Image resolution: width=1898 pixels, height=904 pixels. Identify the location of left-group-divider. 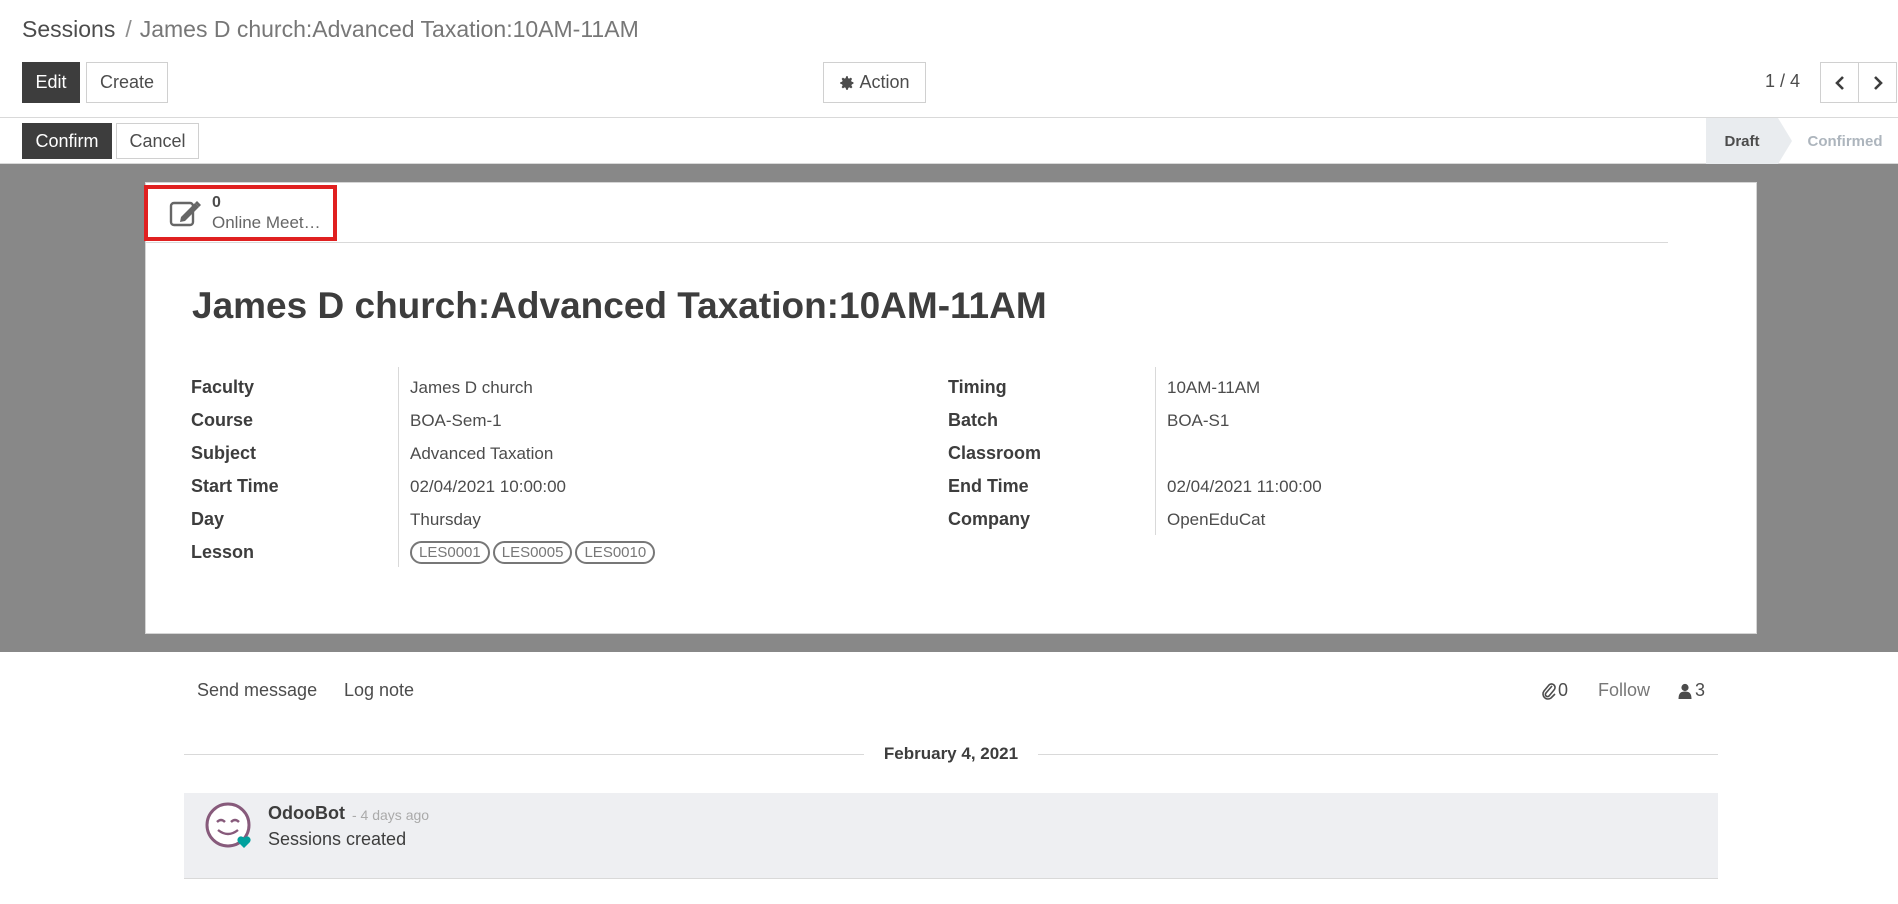
(398, 467).